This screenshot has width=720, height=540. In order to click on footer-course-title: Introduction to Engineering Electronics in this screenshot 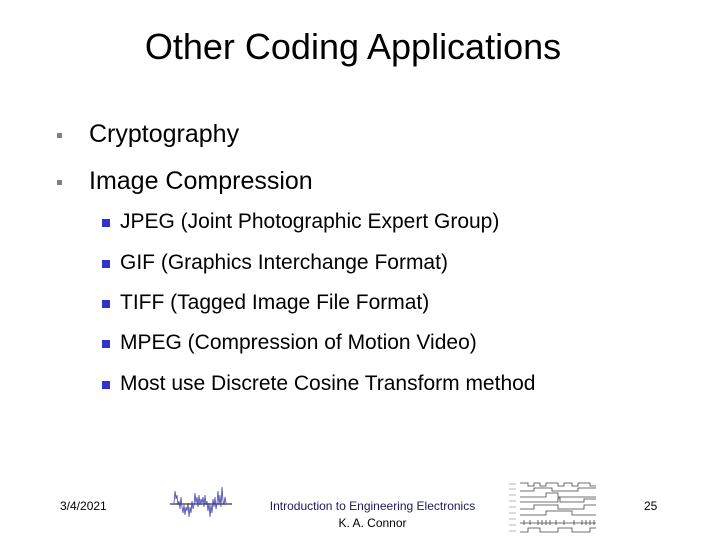, I will do `click(372, 506)`.